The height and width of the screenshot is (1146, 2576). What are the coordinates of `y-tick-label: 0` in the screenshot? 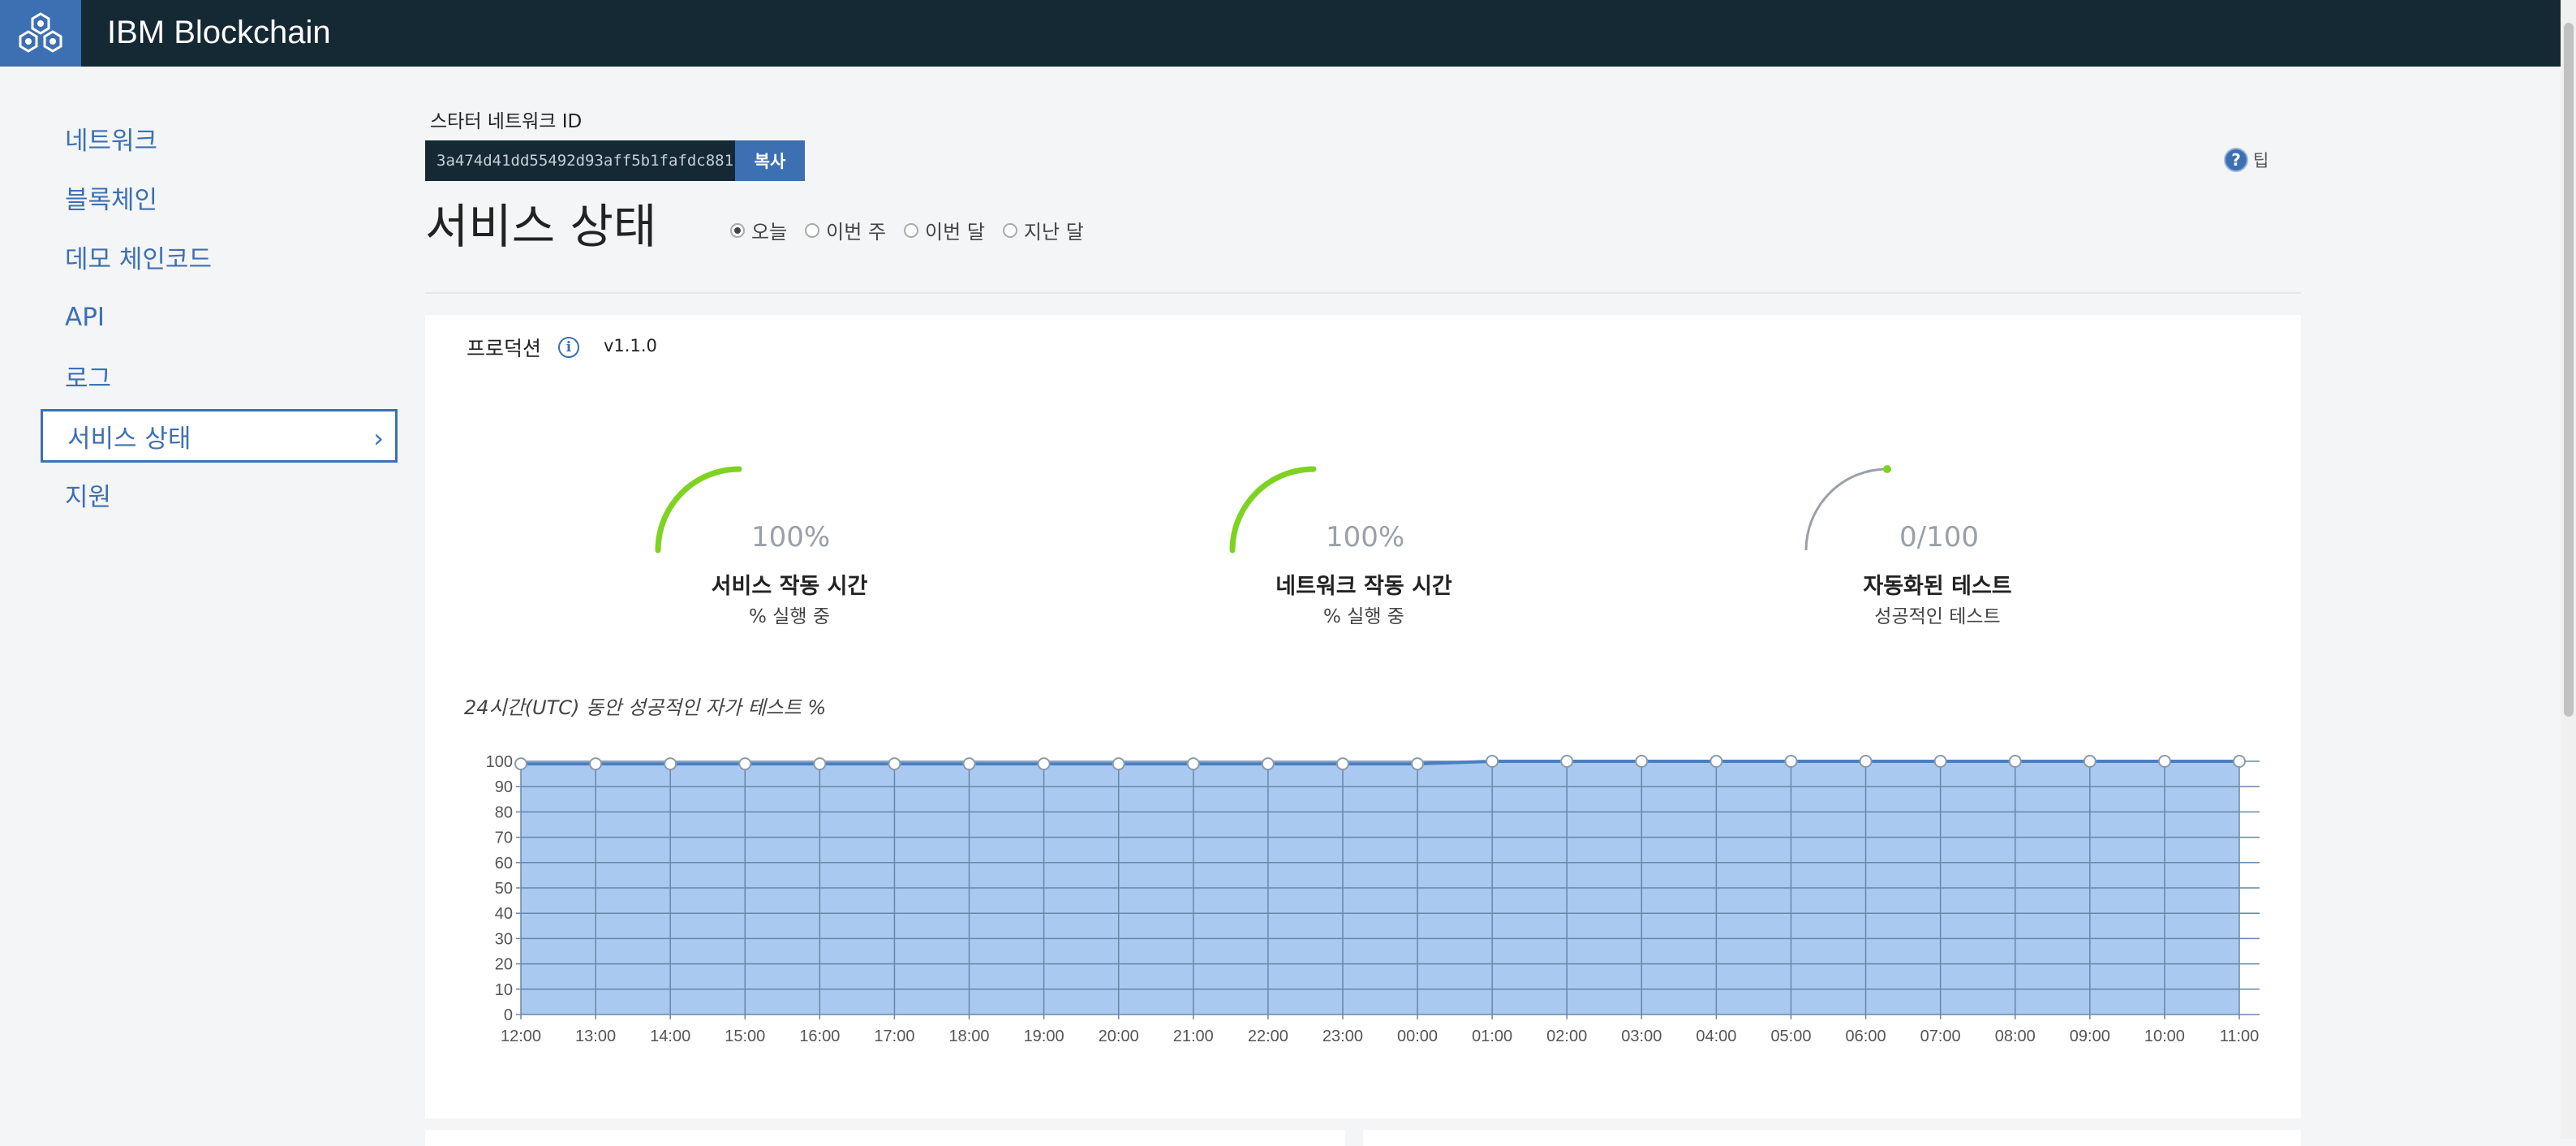 It's located at (509, 1015).